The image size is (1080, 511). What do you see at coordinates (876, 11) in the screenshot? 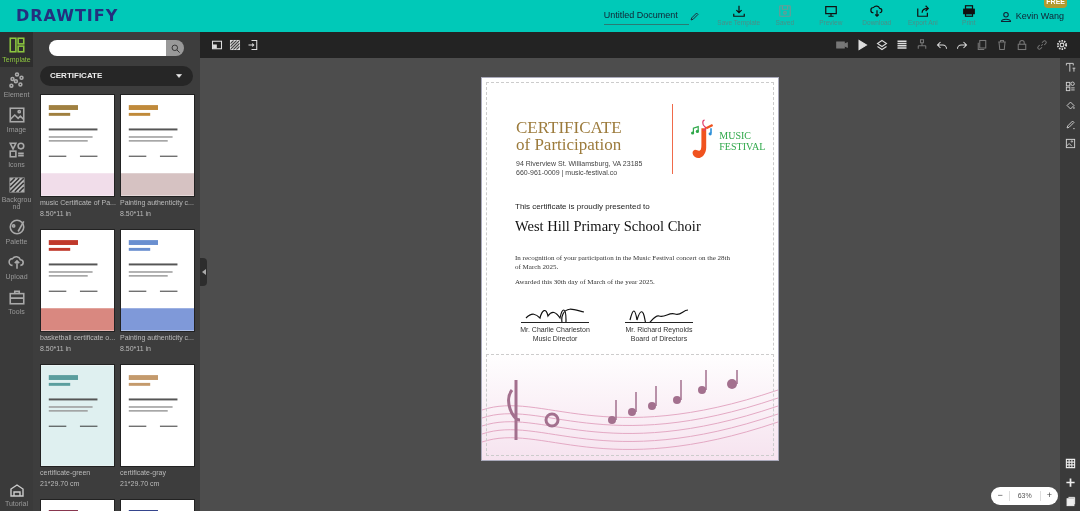
I see `cloud-download-icon` at bounding box center [876, 11].